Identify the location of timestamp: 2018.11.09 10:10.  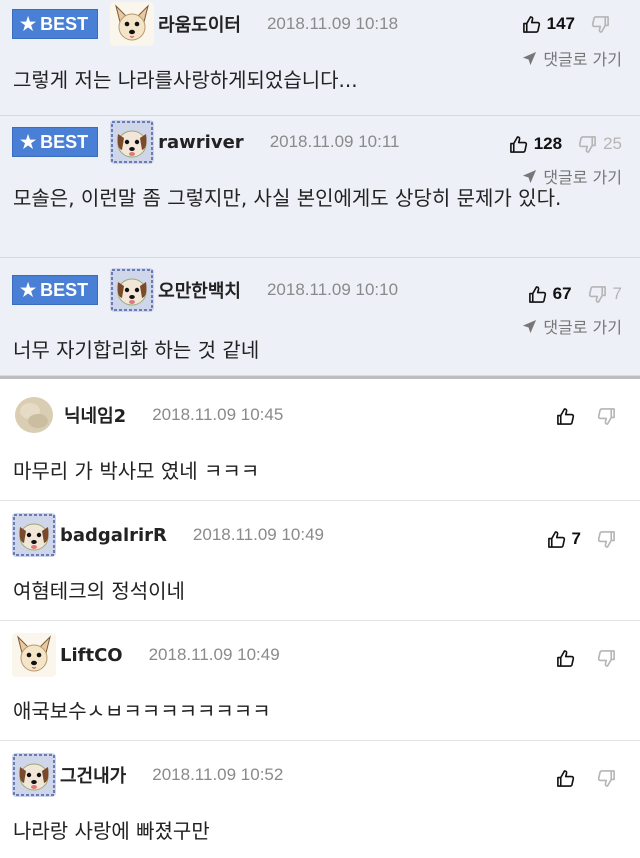
(332, 289).